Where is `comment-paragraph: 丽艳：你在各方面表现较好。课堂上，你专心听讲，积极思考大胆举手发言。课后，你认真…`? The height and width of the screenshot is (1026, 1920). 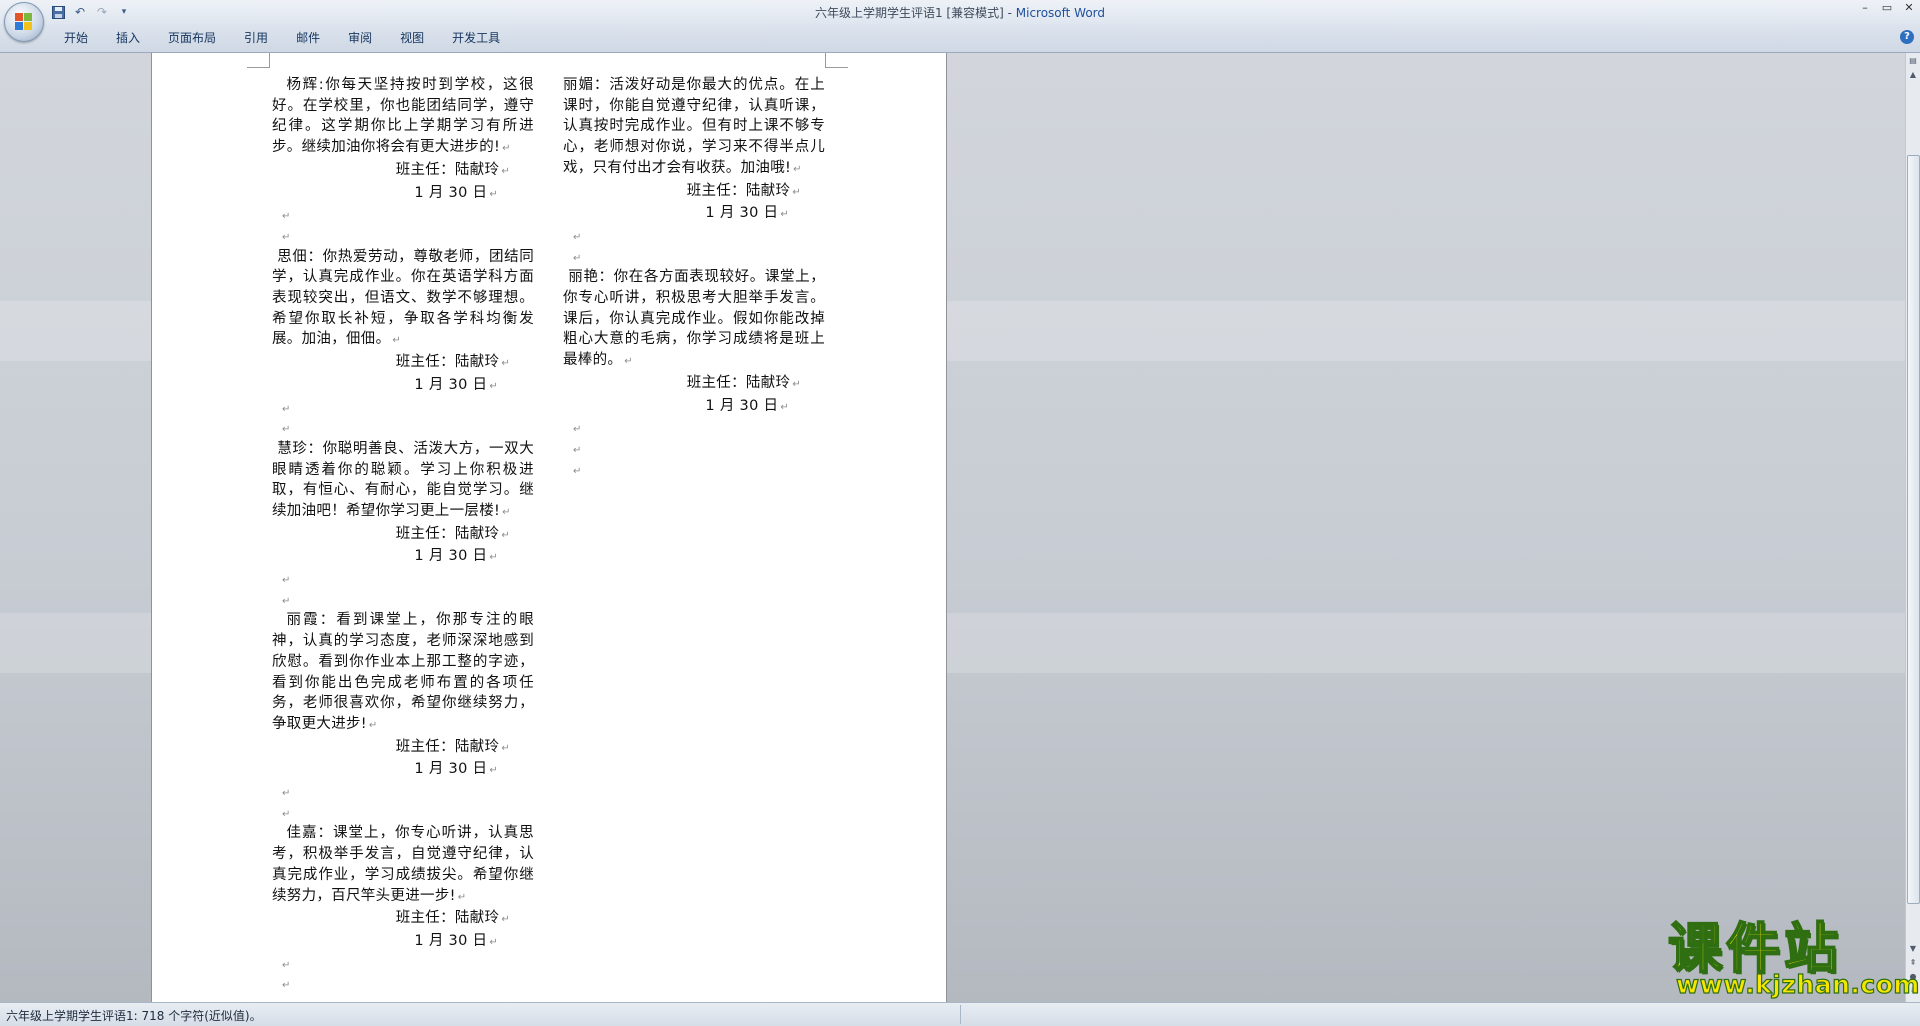
comment-paragraph: 丽艳：你在各方面表现较好。课堂上，你专心听讲，积极思考大胆举手发言。课后，你认真… is located at coordinates (694, 320).